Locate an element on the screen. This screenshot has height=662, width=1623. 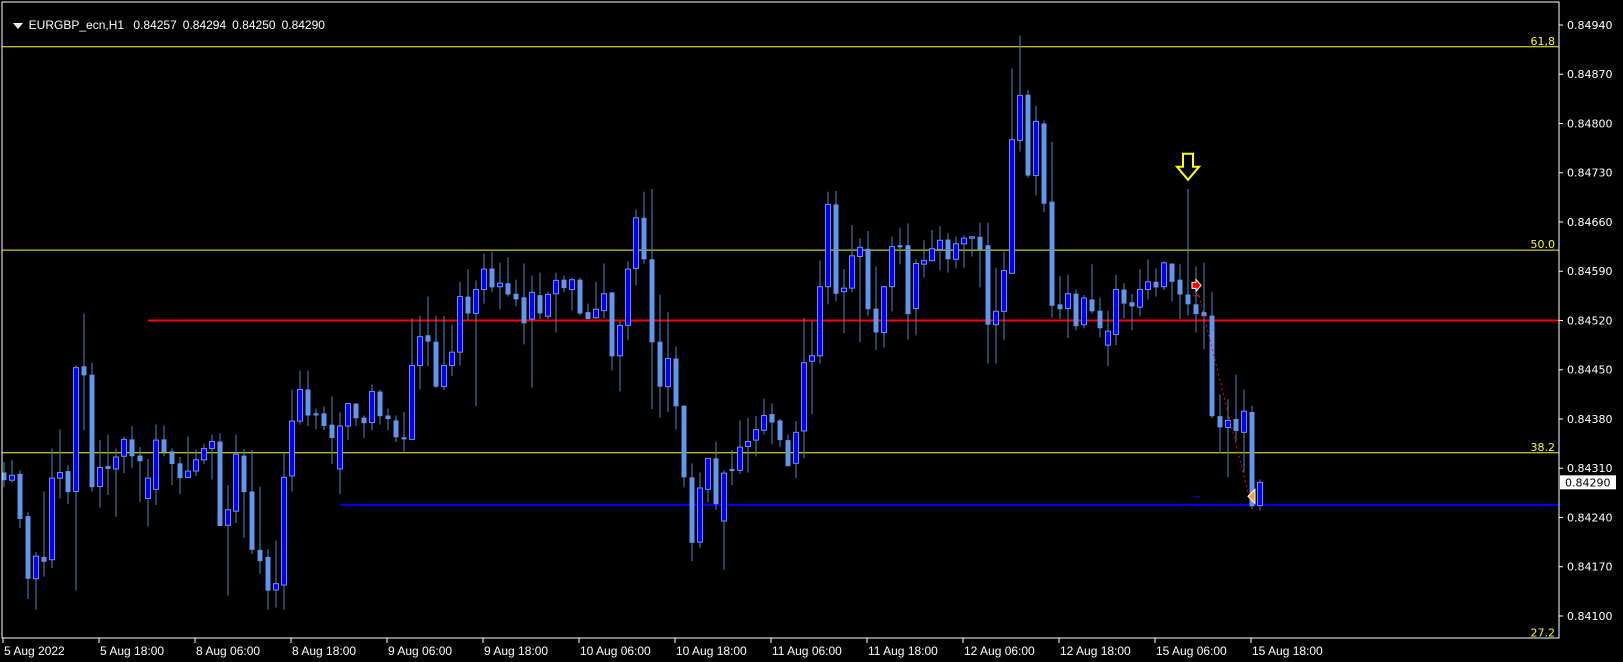
close-value: 0.84290 is located at coordinates (303, 25).